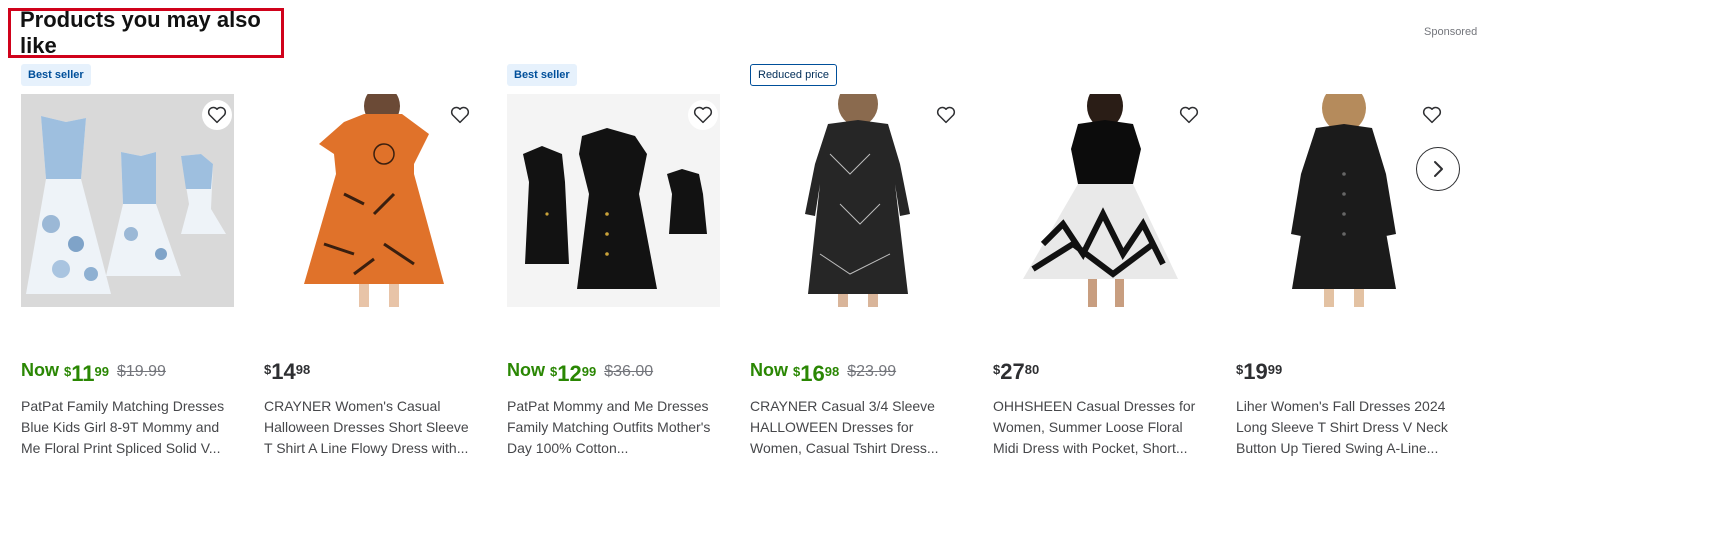 The image size is (1714, 544). I want to click on was-price: $36.00, so click(629, 371).